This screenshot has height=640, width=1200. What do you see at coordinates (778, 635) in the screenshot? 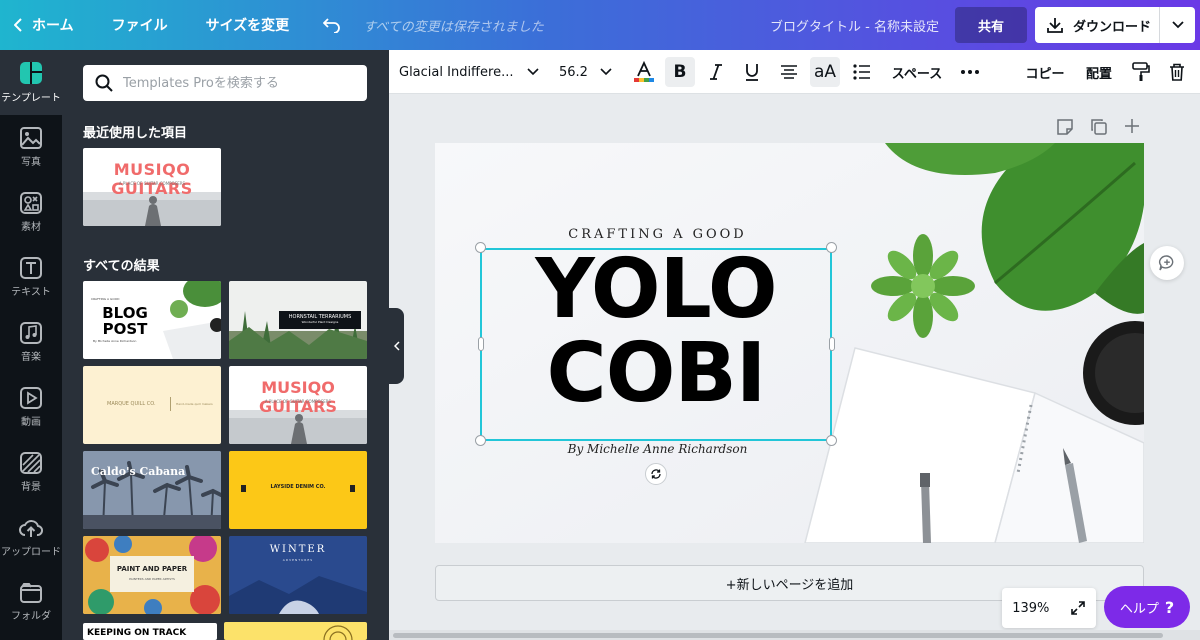
I see `scrollbar-thumb` at bounding box center [778, 635].